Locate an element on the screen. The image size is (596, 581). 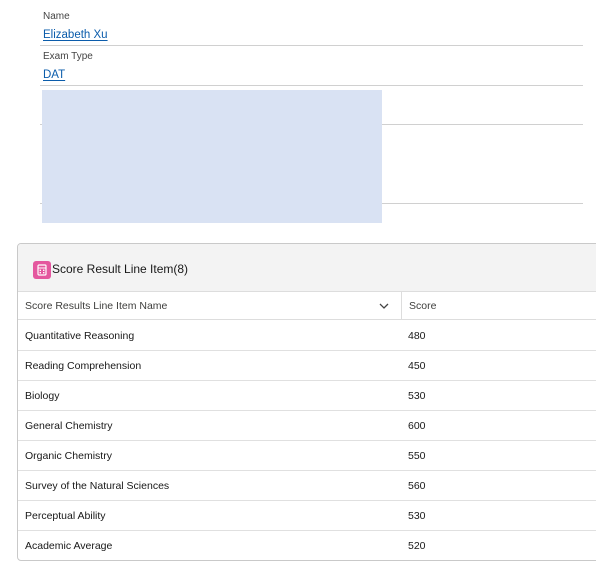
redacted-area is located at coordinates (212, 156).